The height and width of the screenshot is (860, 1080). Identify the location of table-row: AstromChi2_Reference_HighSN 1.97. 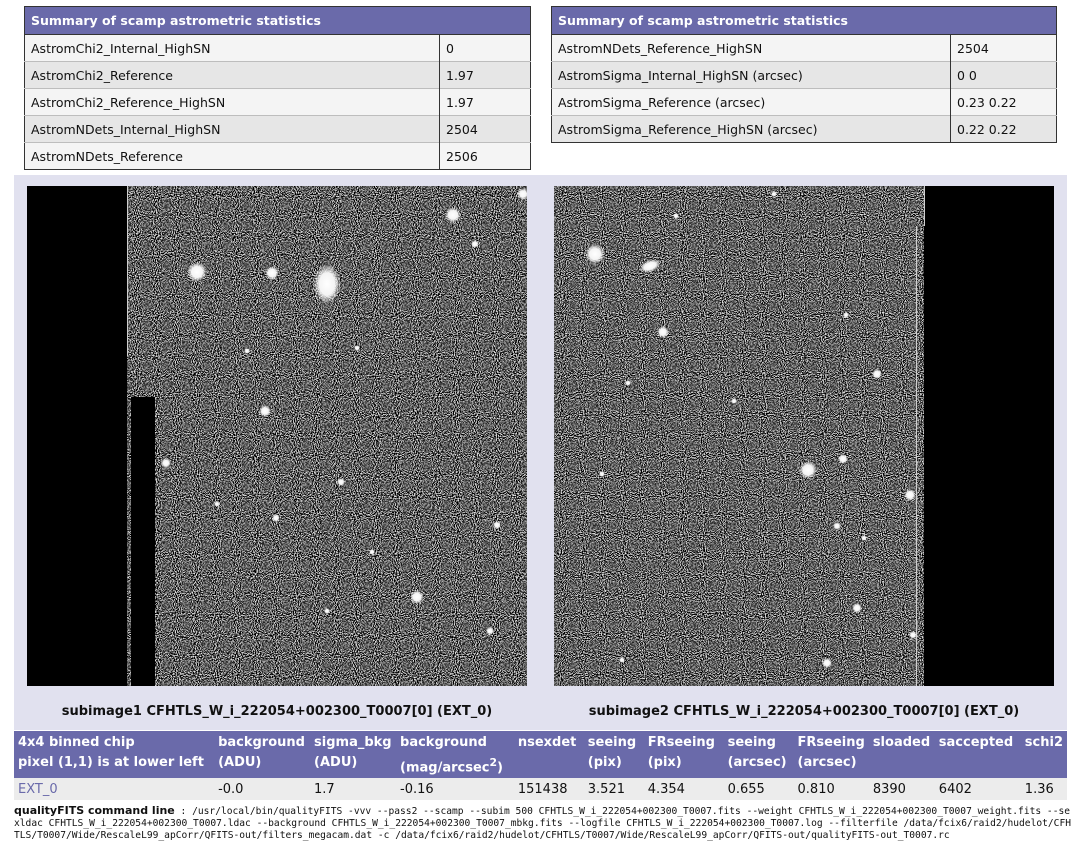
(277, 102).